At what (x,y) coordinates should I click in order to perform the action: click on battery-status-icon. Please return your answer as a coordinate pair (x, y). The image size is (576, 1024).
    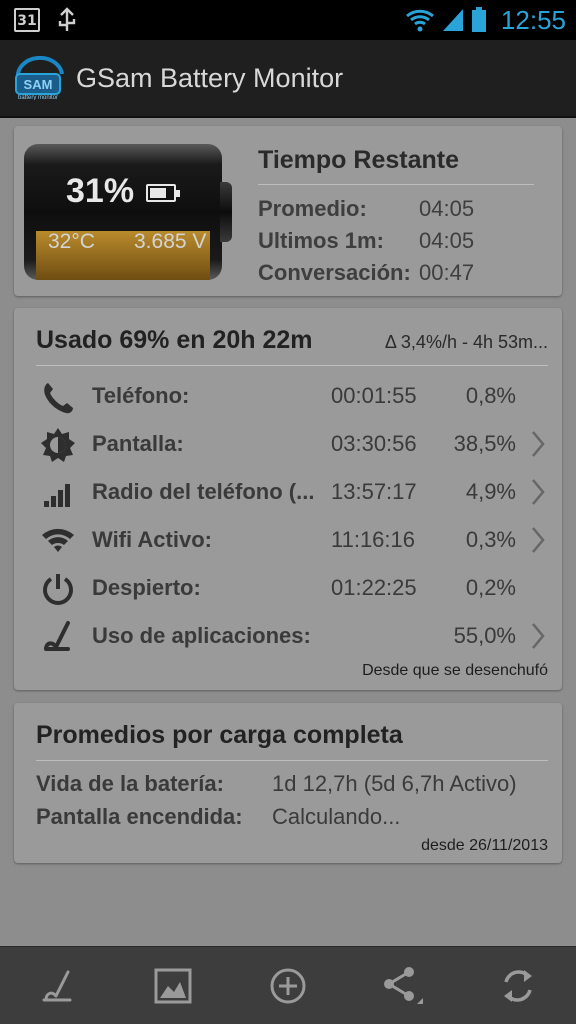
    Looking at the image, I should click on (478, 19).